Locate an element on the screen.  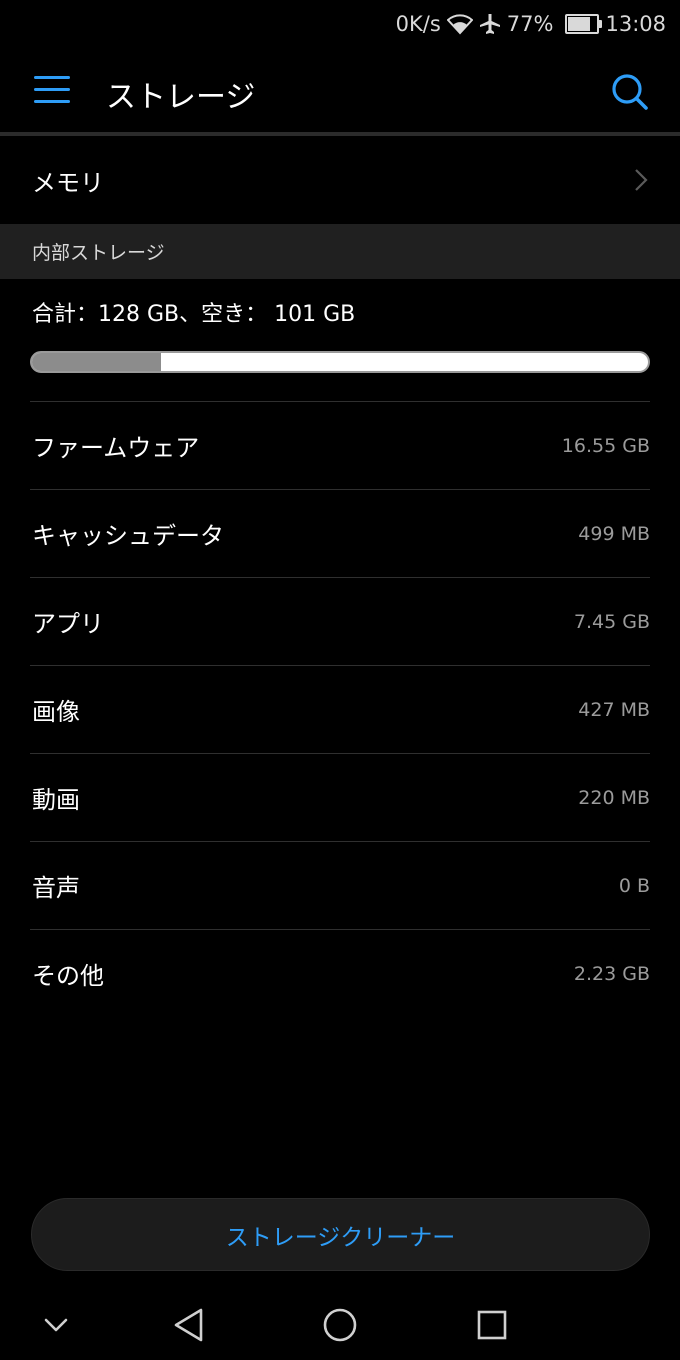
menu-icon is located at coordinates (52, 91).